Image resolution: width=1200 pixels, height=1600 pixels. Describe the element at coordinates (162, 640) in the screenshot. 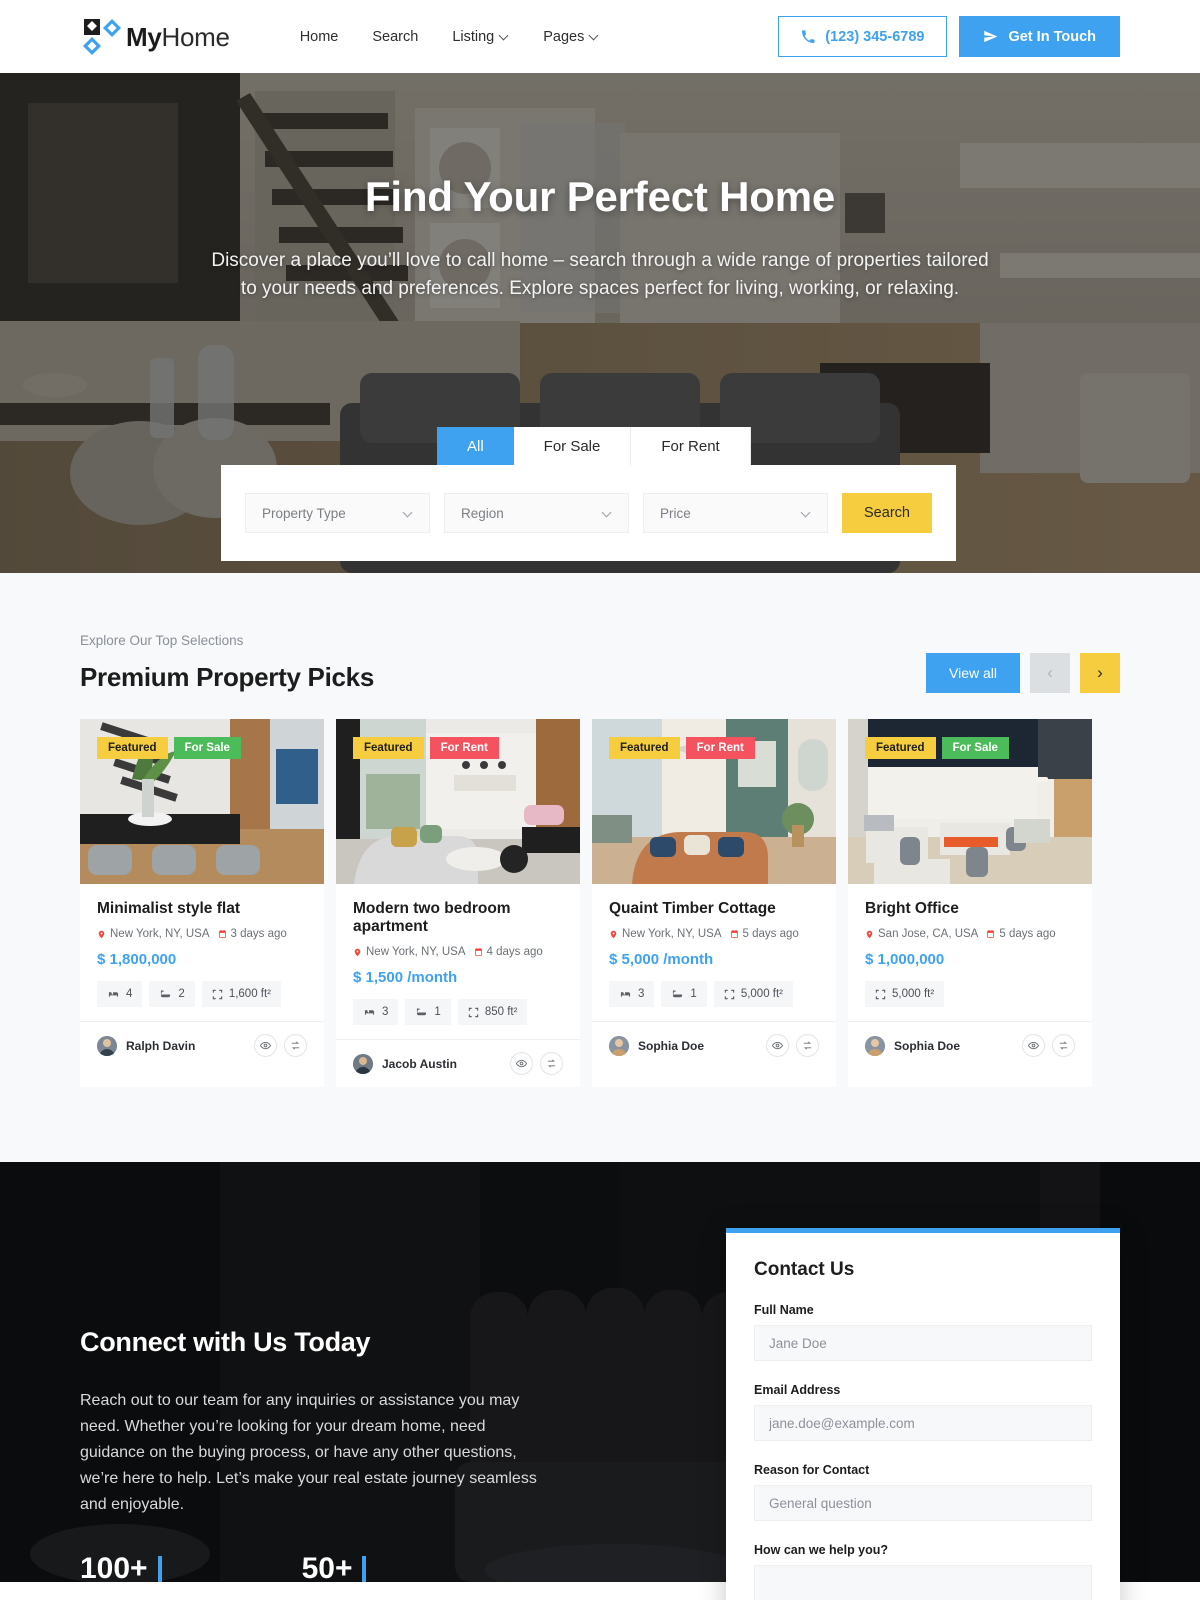

I see `section-eyebrow: Explore Our Top Selections` at that location.